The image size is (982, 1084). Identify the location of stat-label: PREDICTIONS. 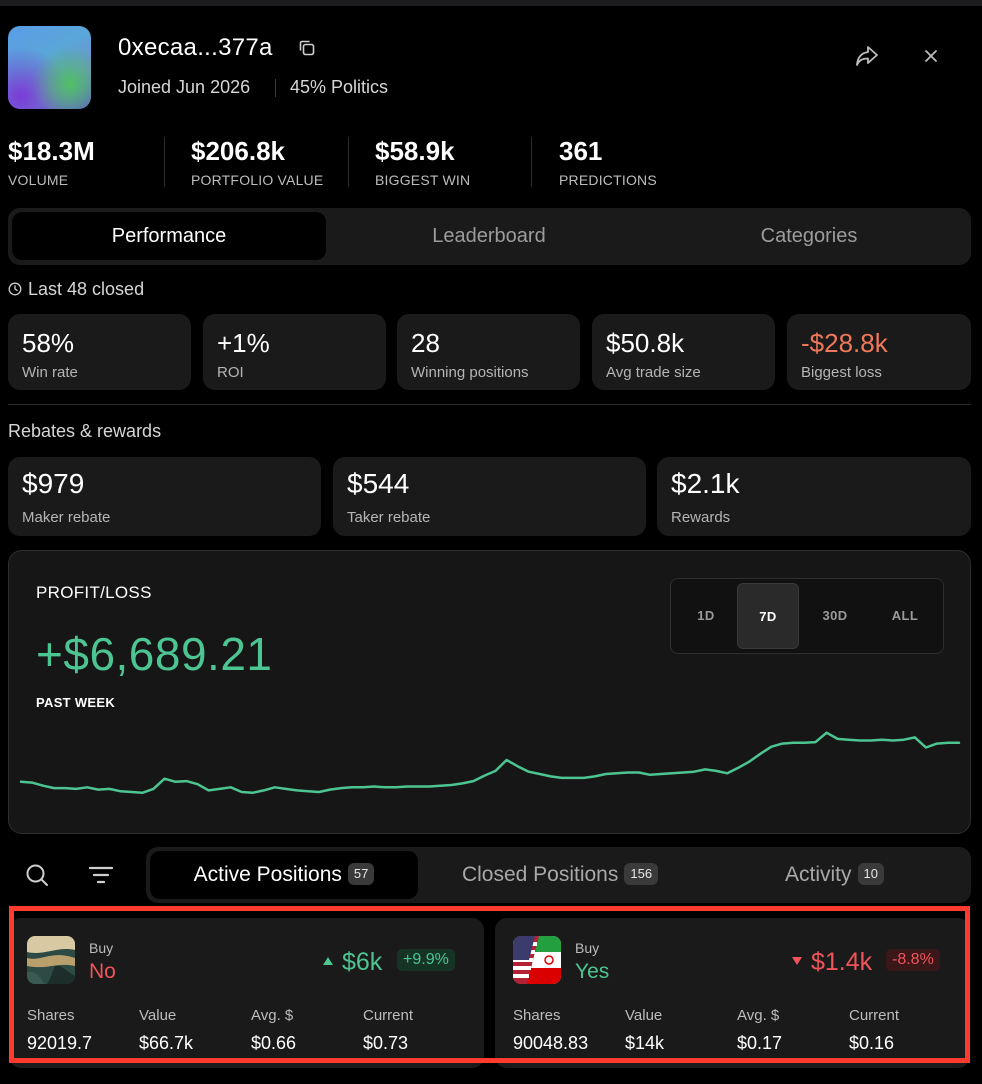
(608, 180).